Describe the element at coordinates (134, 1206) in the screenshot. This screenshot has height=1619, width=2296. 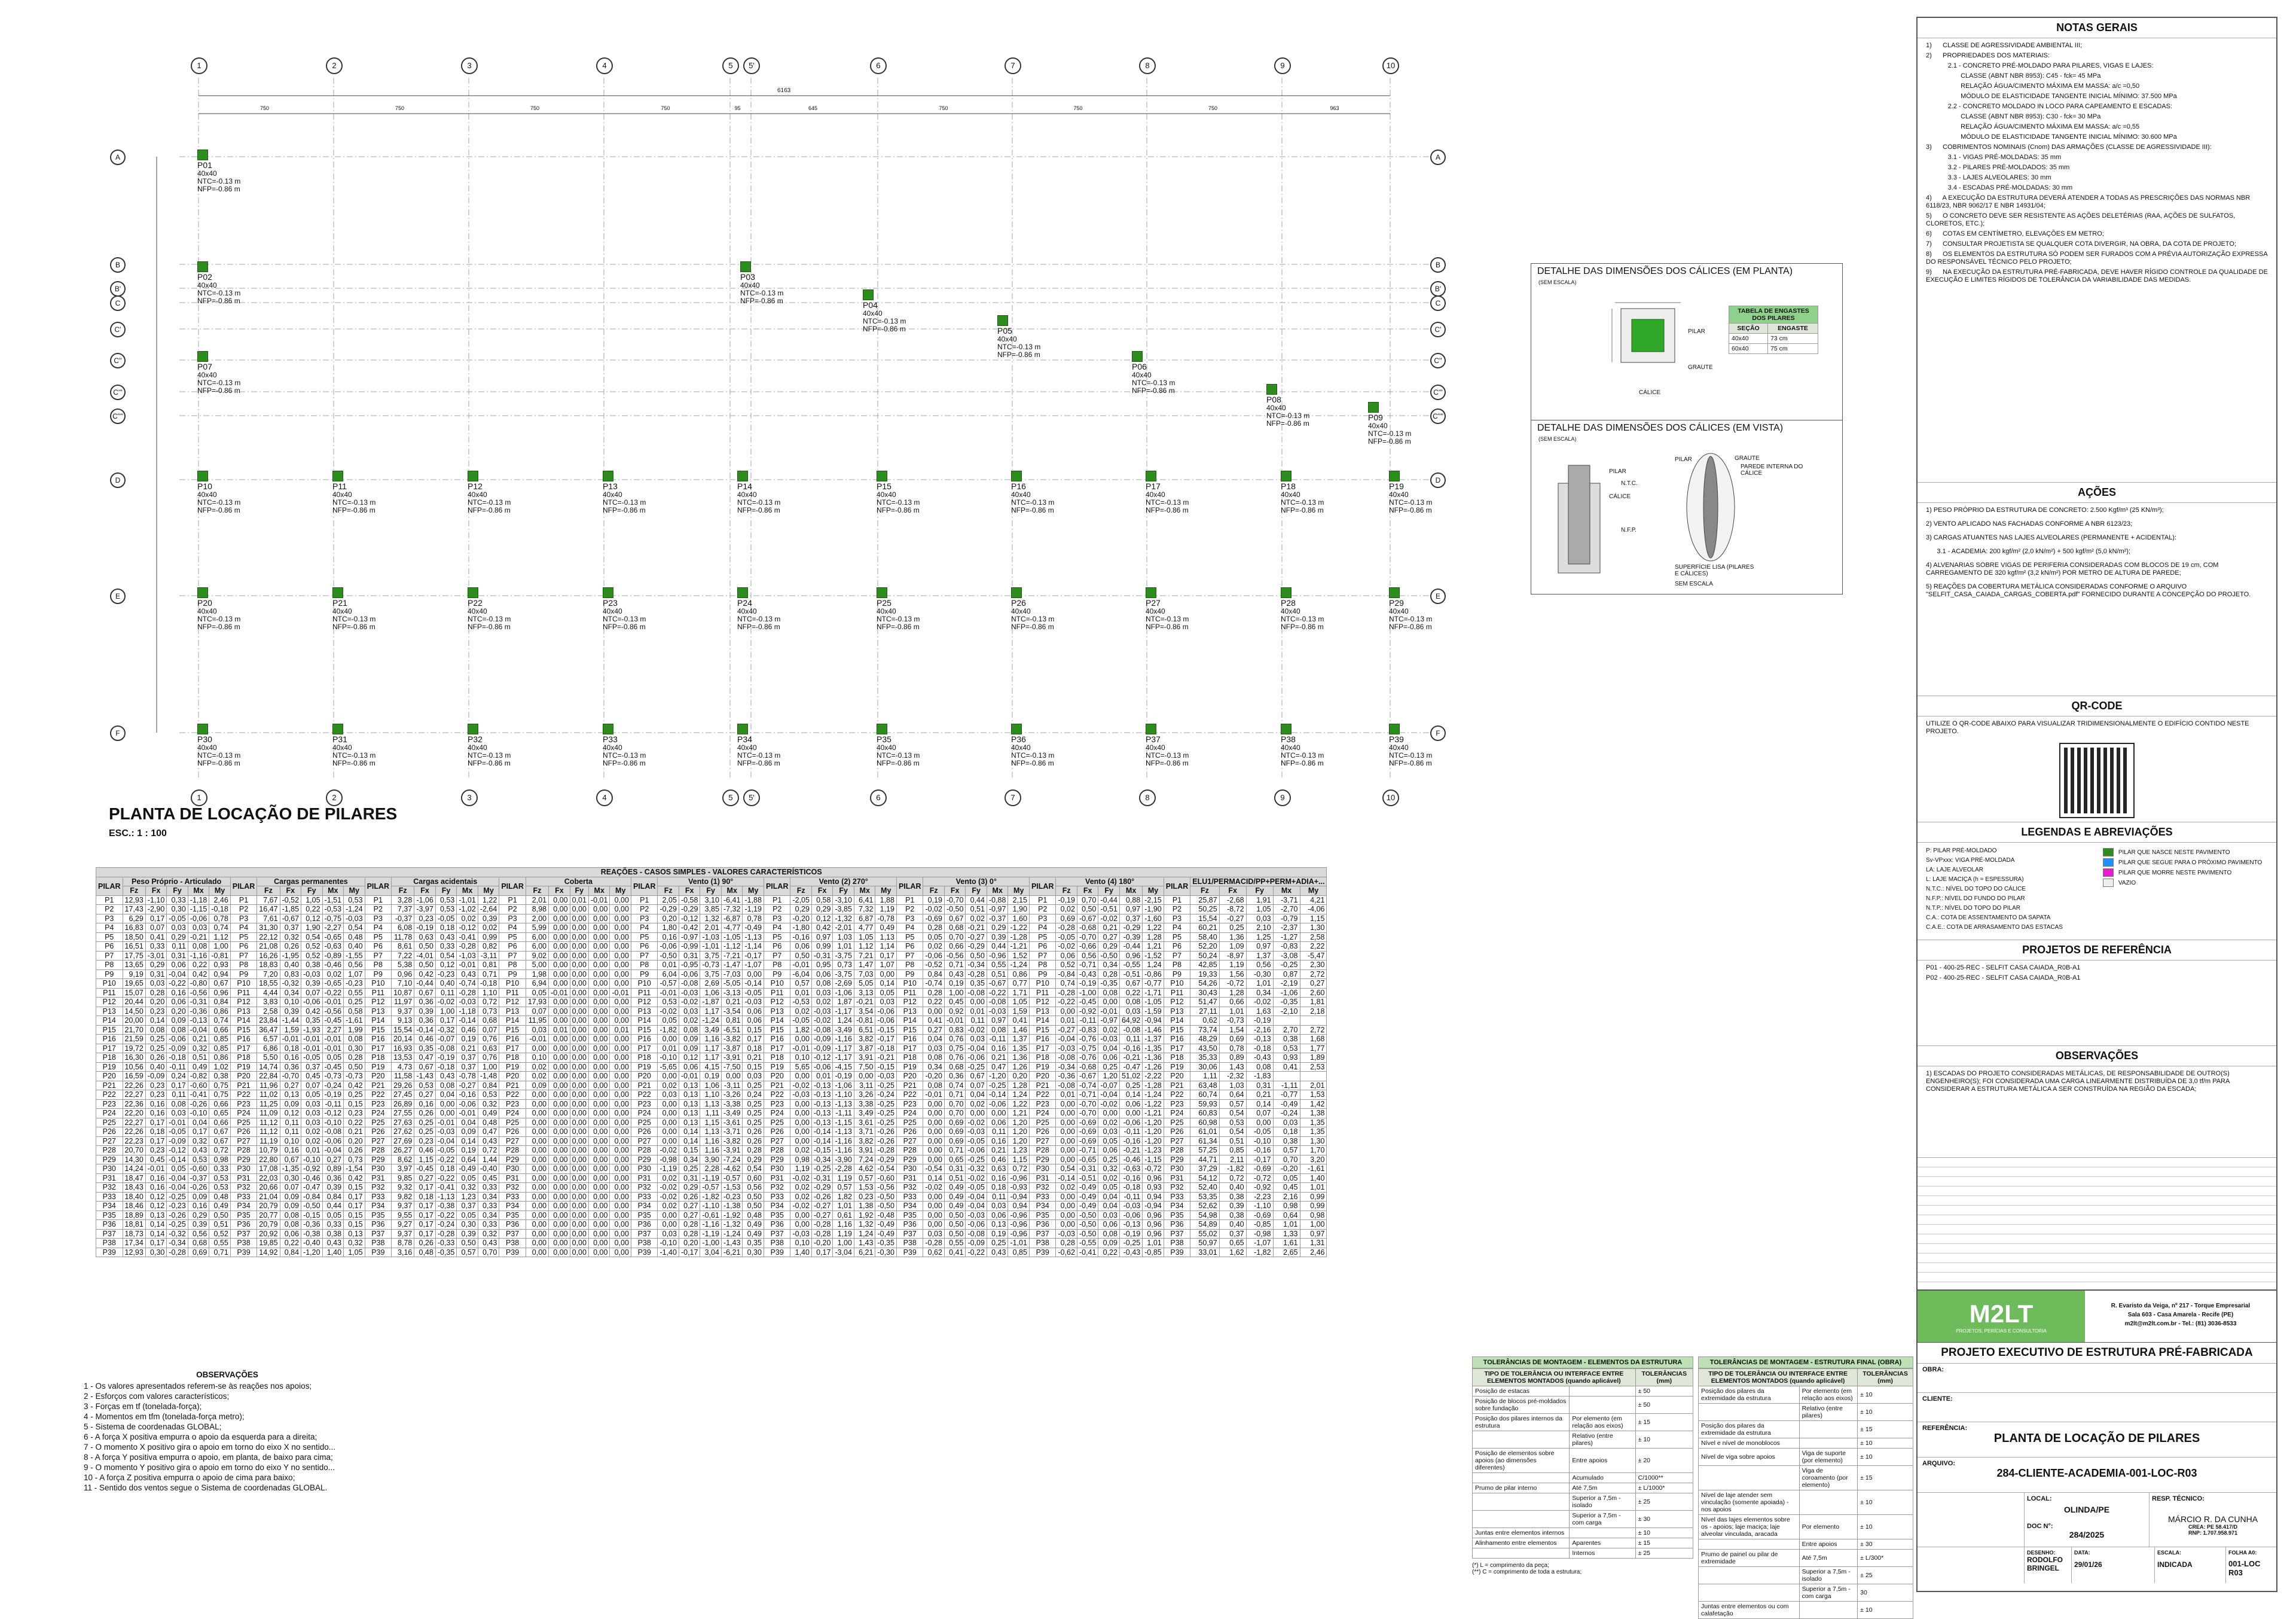
I see `value-cell: 18,46` at that location.